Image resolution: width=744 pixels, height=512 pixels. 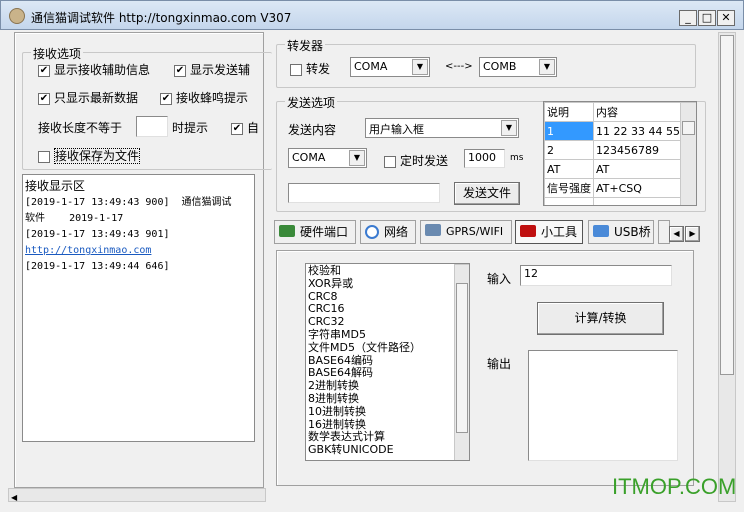 What do you see at coordinates (94, 69) in the screenshot?
I see `show-recv-info-checkbox: ✔ 显示接收辅助信息` at bounding box center [94, 69].